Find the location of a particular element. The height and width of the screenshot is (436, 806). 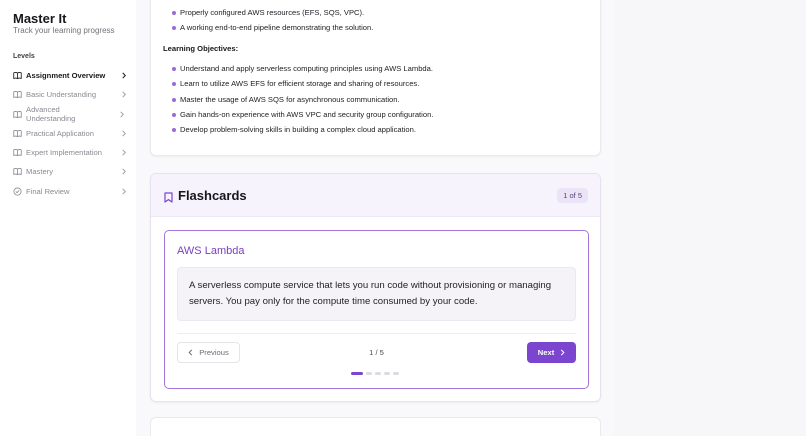

divider is located at coordinates (376, 333).